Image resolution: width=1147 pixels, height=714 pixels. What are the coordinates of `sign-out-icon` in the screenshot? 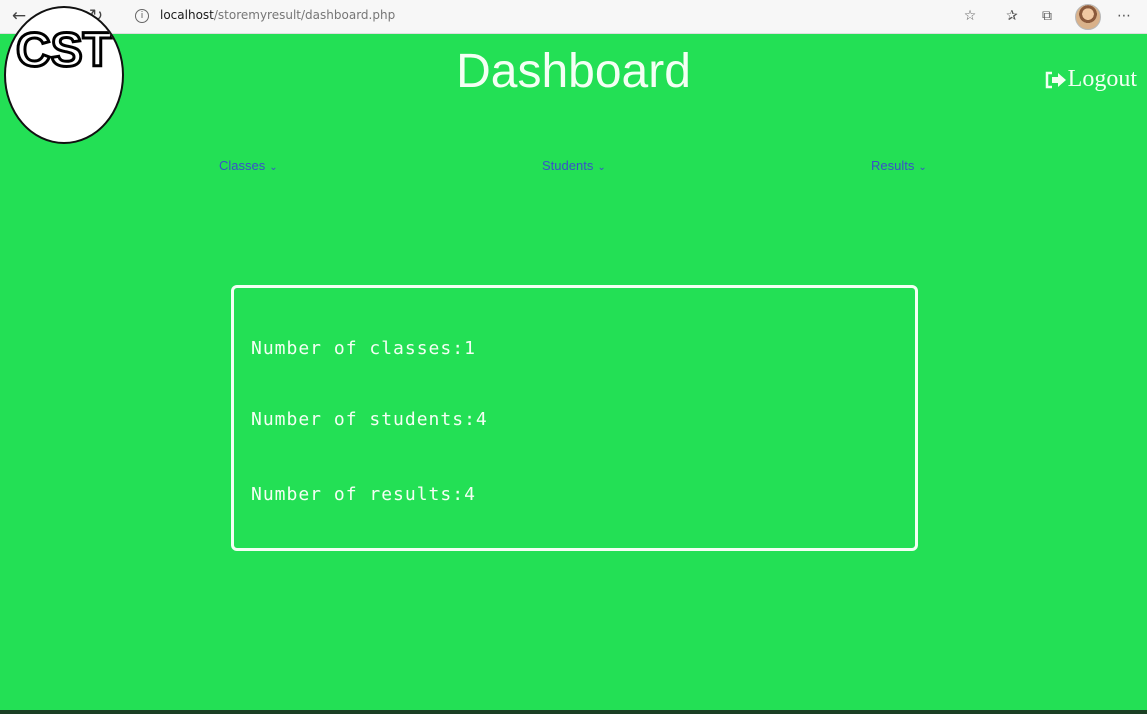 It's located at (1056, 80).